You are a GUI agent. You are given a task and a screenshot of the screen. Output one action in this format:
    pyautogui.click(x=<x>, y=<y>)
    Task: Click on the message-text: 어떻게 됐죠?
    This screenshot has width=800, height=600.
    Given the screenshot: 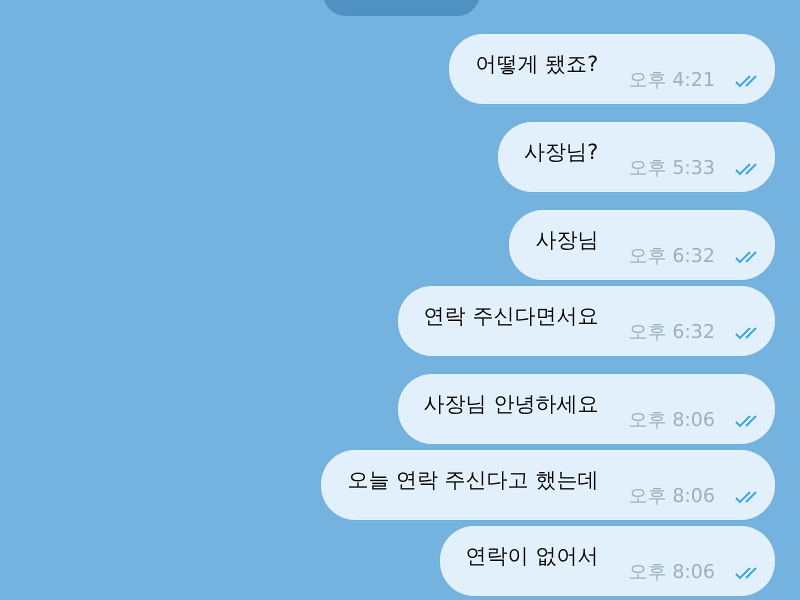 What is the action you would take?
    pyautogui.click(x=536, y=64)
    